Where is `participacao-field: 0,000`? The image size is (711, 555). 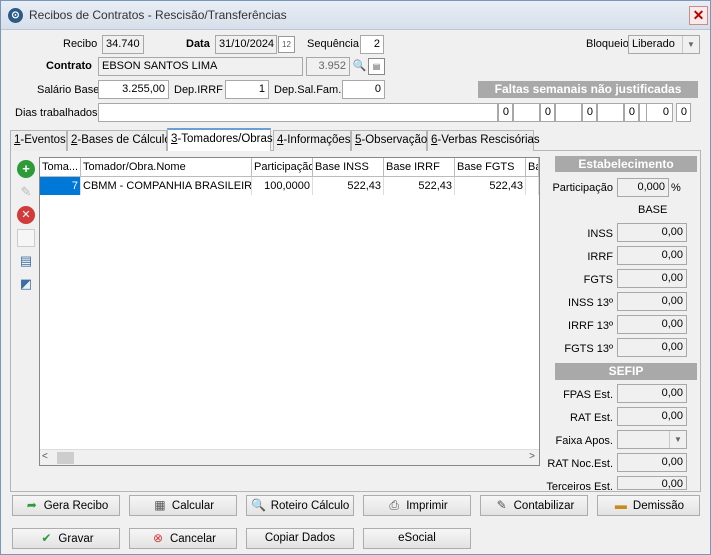 participacao-field: 0,000 is located at coordinates (643, 187).